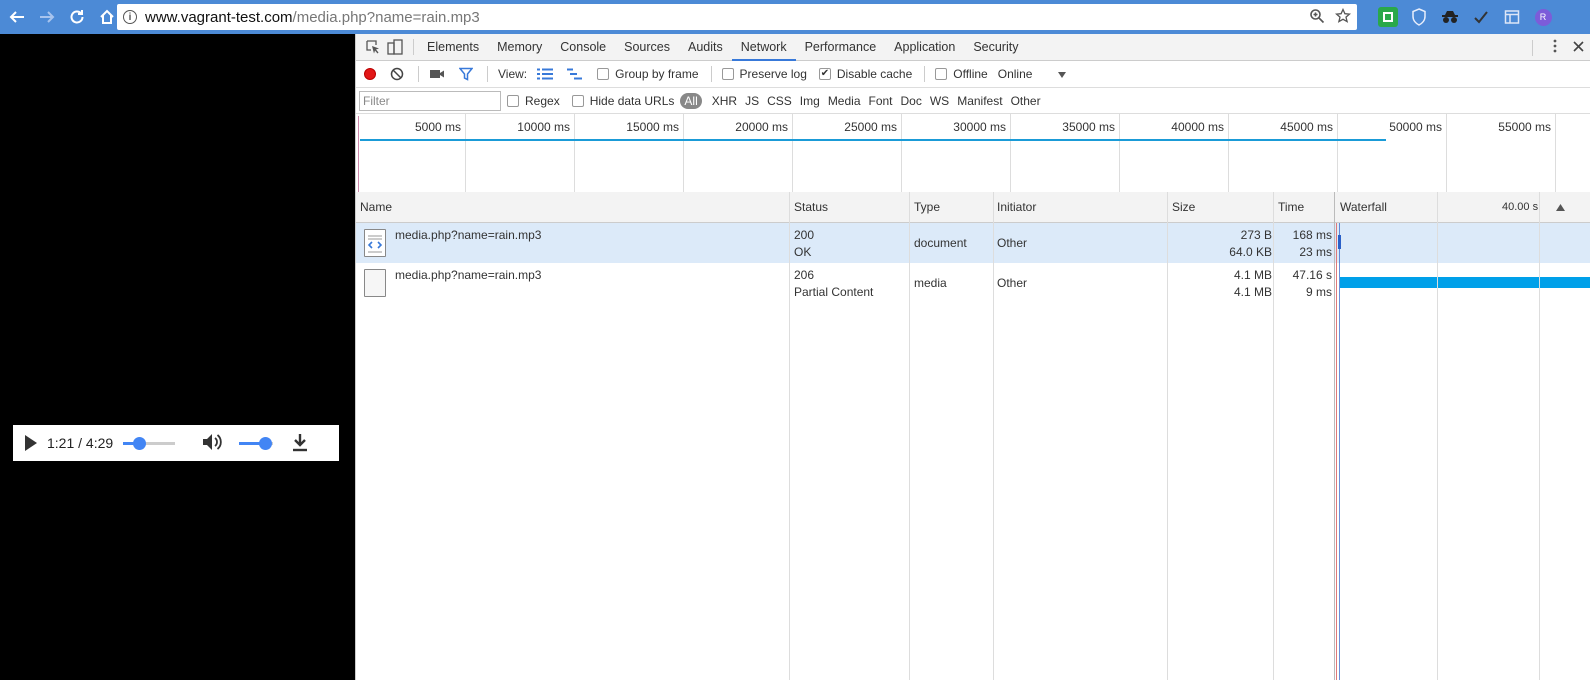 This screenshot has height=680, width=1590. What do you see at coordinates (1415, 127) in the screenshot?
I see `overview-tick-label: 50000 ms` at bounding box center [1415, 127].